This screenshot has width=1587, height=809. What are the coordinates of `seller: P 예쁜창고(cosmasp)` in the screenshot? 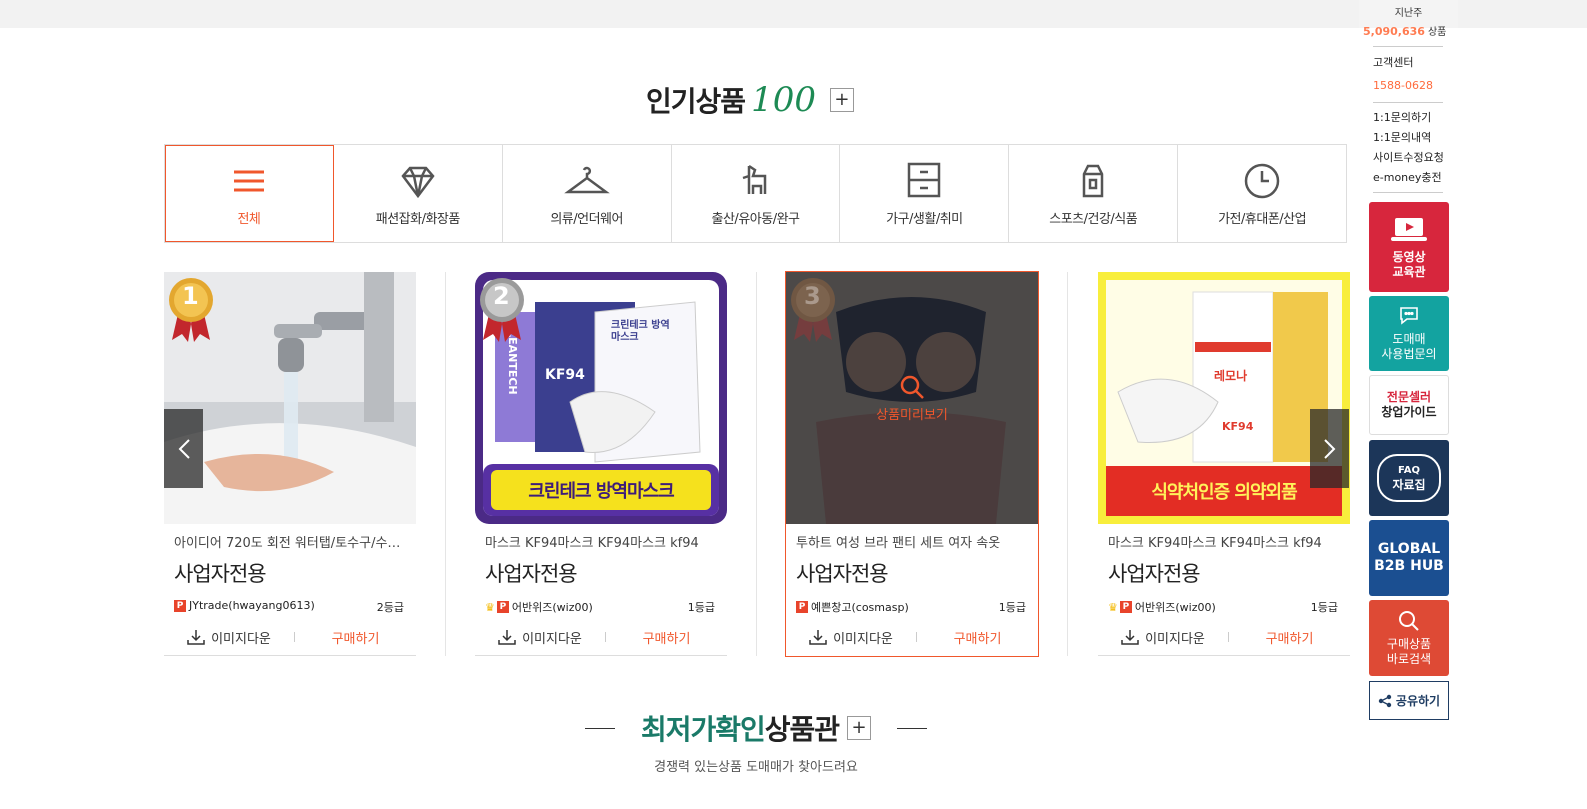 It's located at (852, 607).